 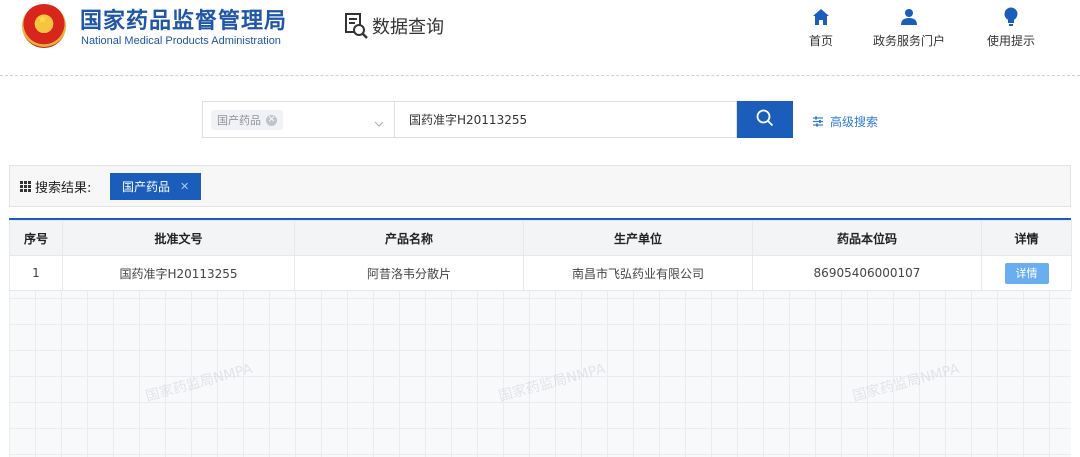 What do you see at coordinates (184, 186) in the screenshot?
I see `remove-filter-icon: ✕` at bounding box center [184, 186].